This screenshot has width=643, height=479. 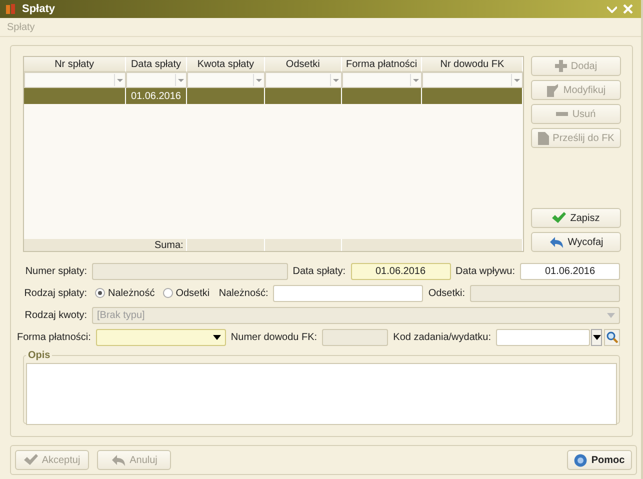 I want to click on column-header: Nr spłaty, so click(x=75, y=64).